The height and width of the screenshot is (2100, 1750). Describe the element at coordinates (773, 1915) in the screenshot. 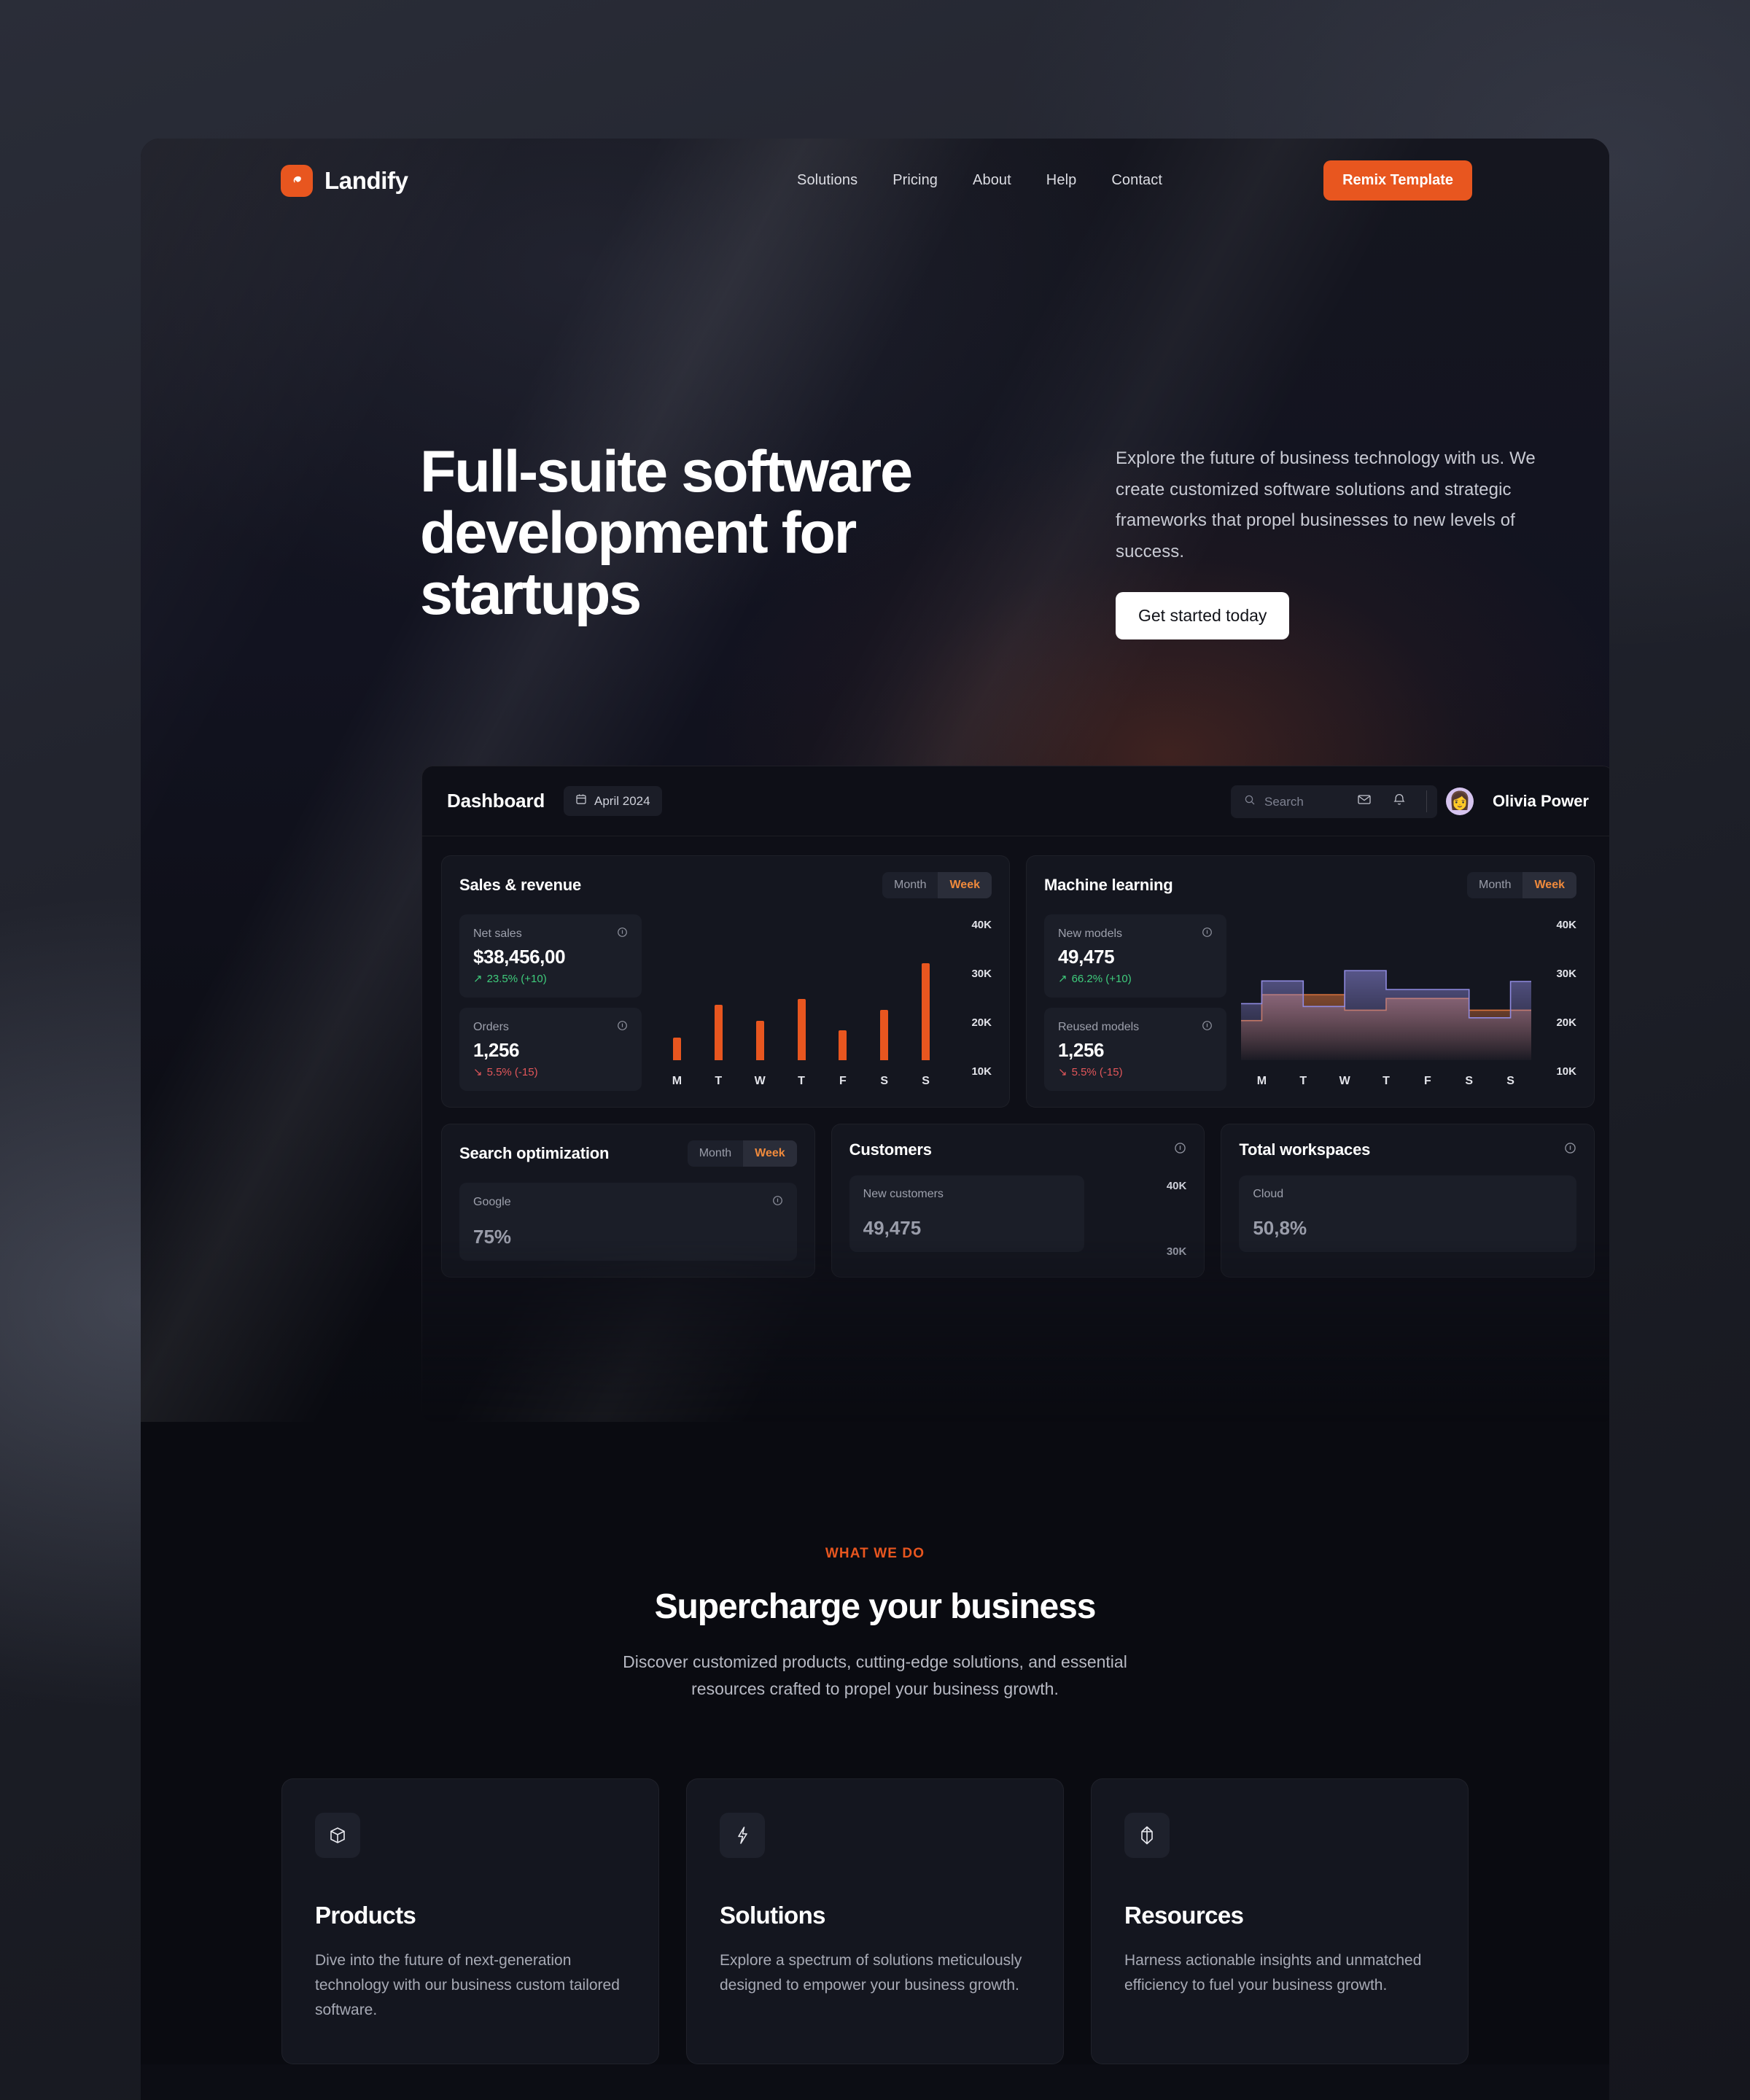

I see `feature-title: Solutions` at that location.